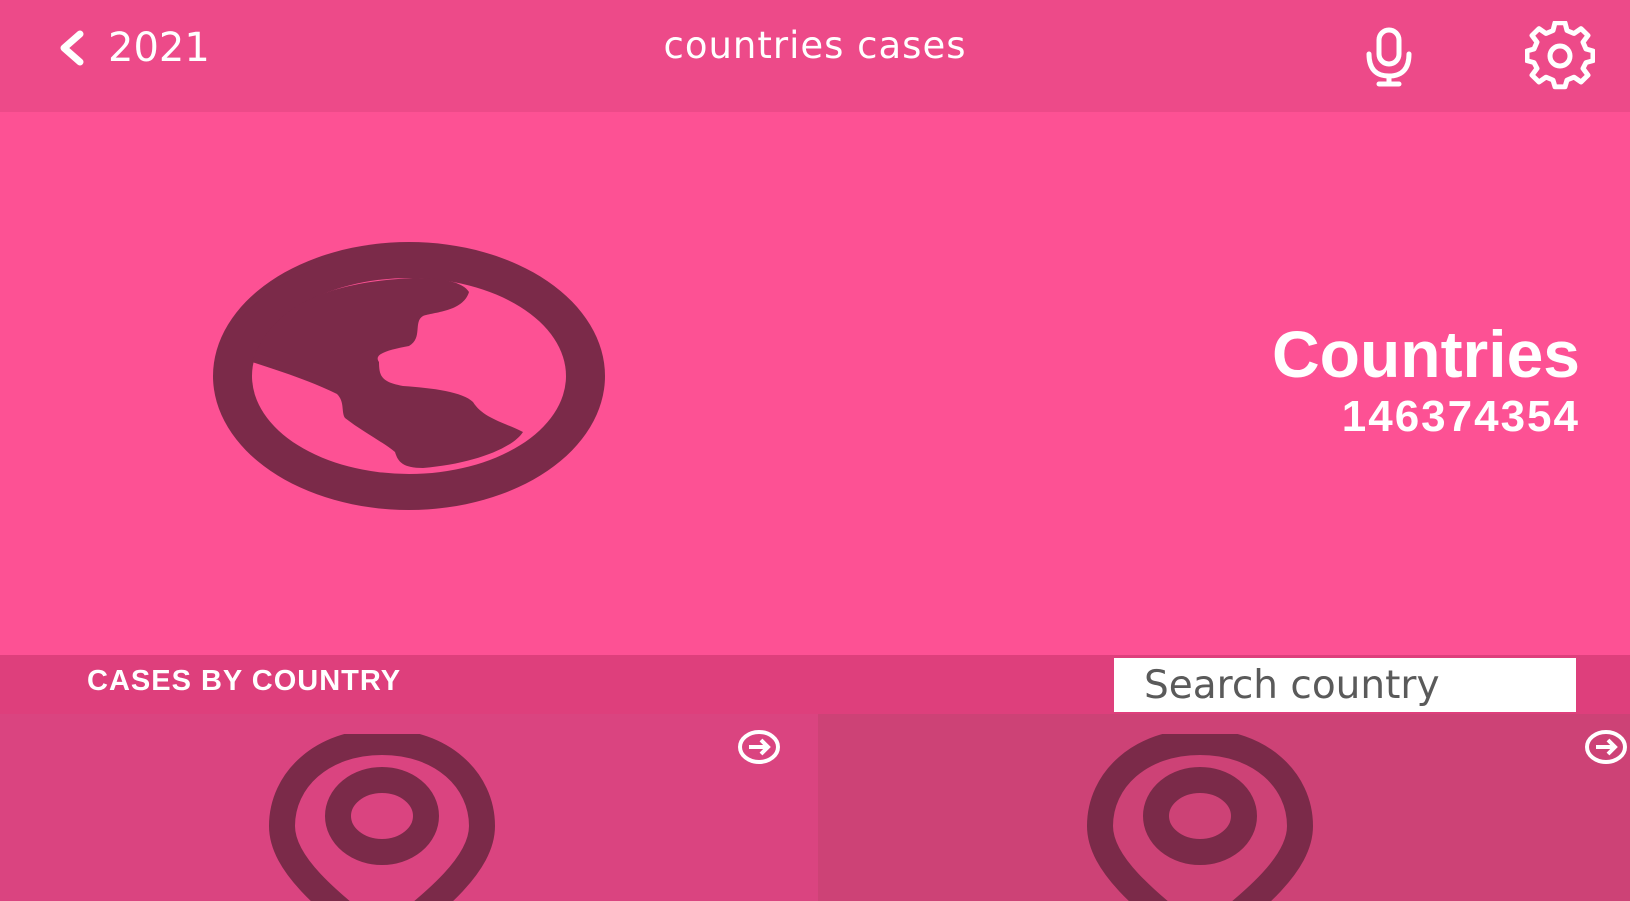  I want to click on hero-summary: Countries 146374354, so click(1426, 380).